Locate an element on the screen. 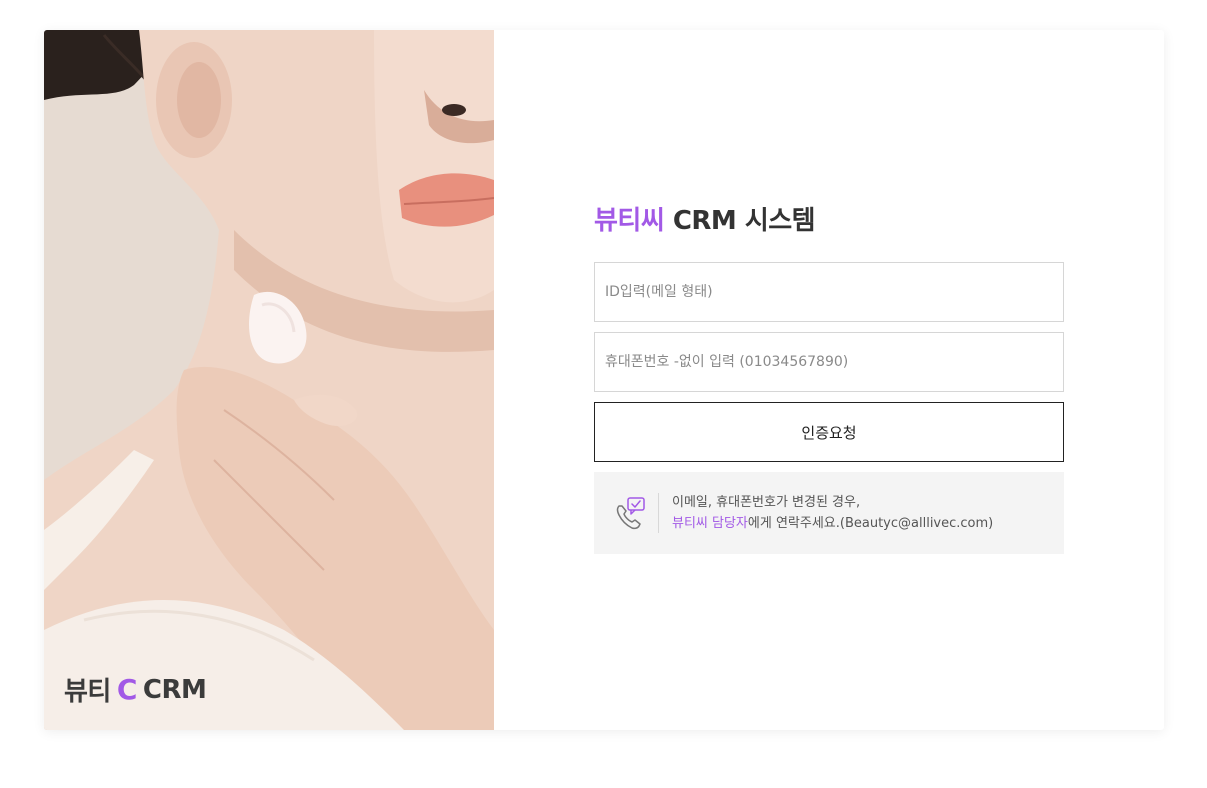 The height and width of the screenshot is (788, 1207). notice-line-2-rest: 에게 연락주세요.(Beautyc@alllivec.com) is located at coordinates (870, 523).